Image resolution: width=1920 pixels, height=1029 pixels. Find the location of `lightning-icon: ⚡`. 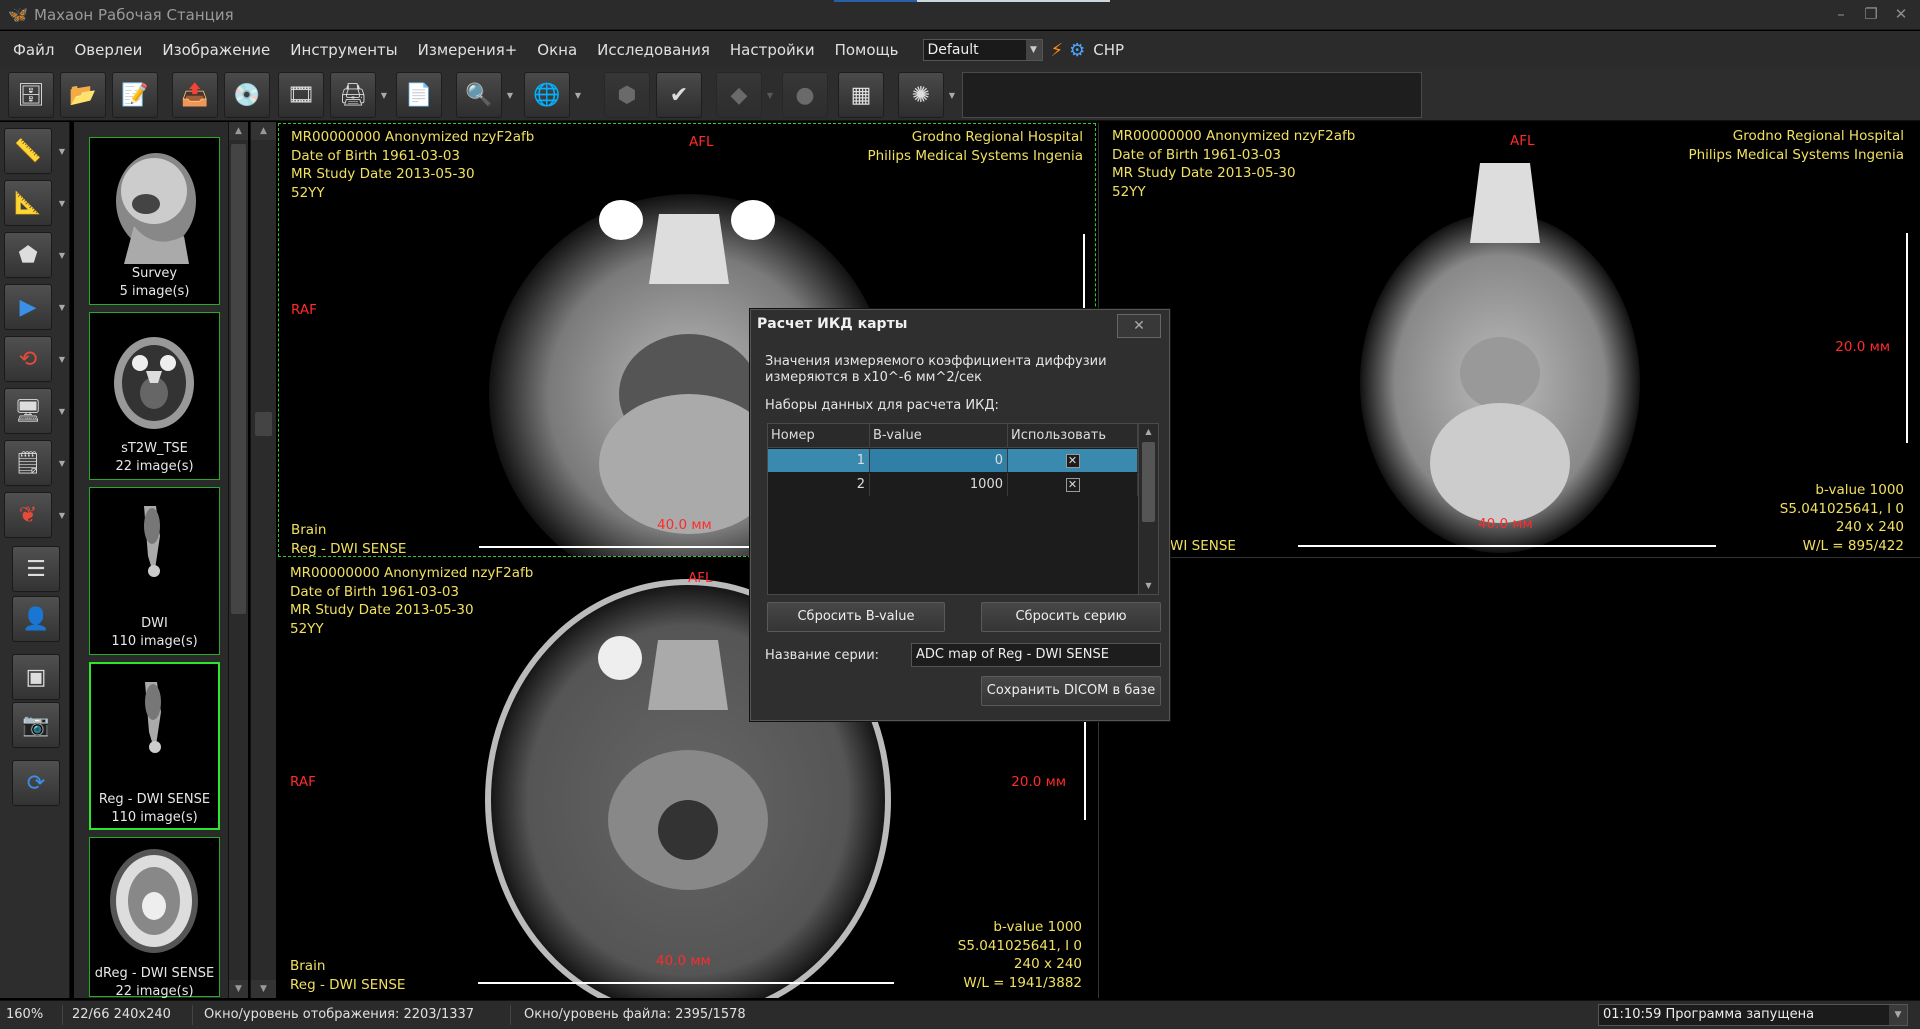

lightning-icon: ⚡ is located at coordinates (1057, 50).